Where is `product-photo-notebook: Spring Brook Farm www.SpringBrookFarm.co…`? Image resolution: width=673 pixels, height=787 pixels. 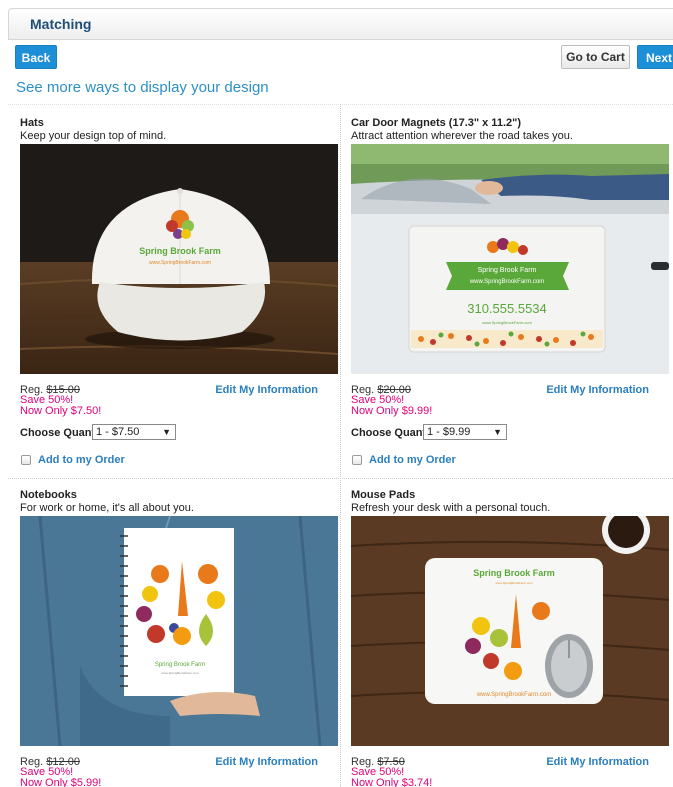
product-photo-notebook: Spring Brook Farm www.SpringBrookFarm.co… is located at coordinates (179, 631).